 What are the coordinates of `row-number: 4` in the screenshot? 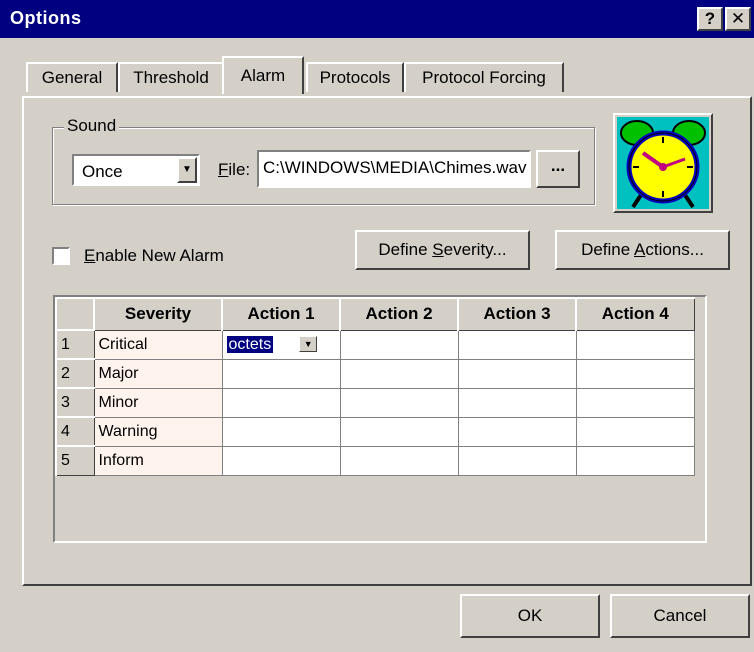 It's located at (75, 431).